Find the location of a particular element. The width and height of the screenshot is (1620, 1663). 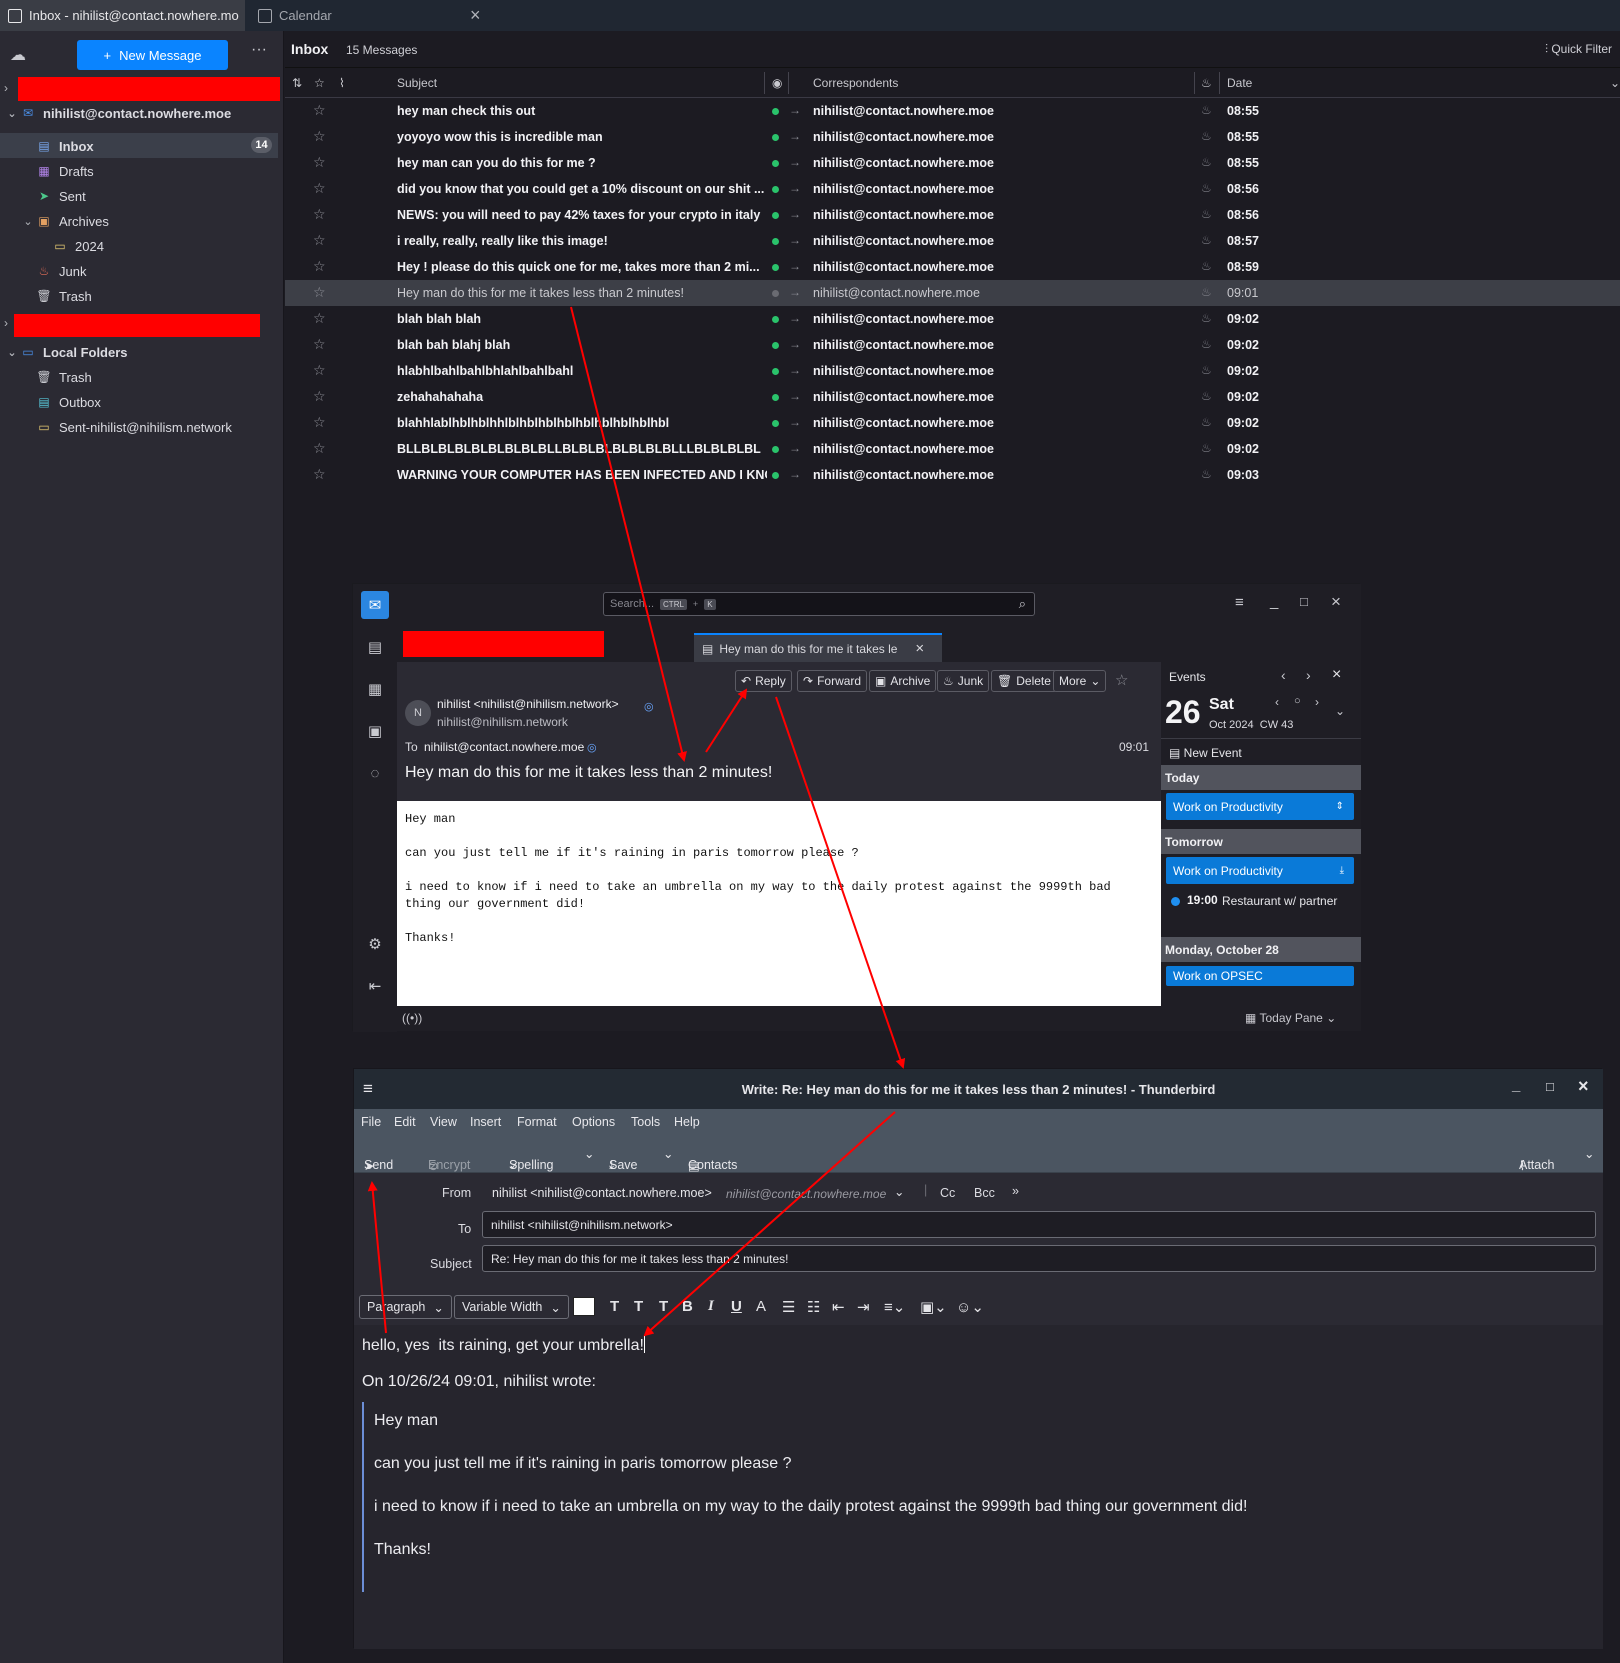

insert-image-icon: ▣⌄ is located at coordinates (933, 1307).